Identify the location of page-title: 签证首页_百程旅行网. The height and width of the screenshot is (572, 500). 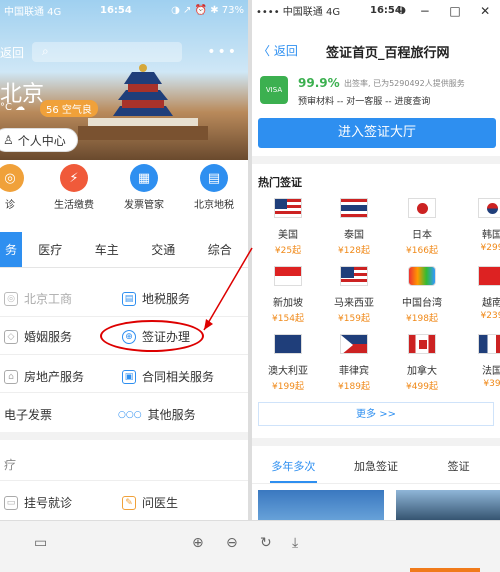
(388, 53).